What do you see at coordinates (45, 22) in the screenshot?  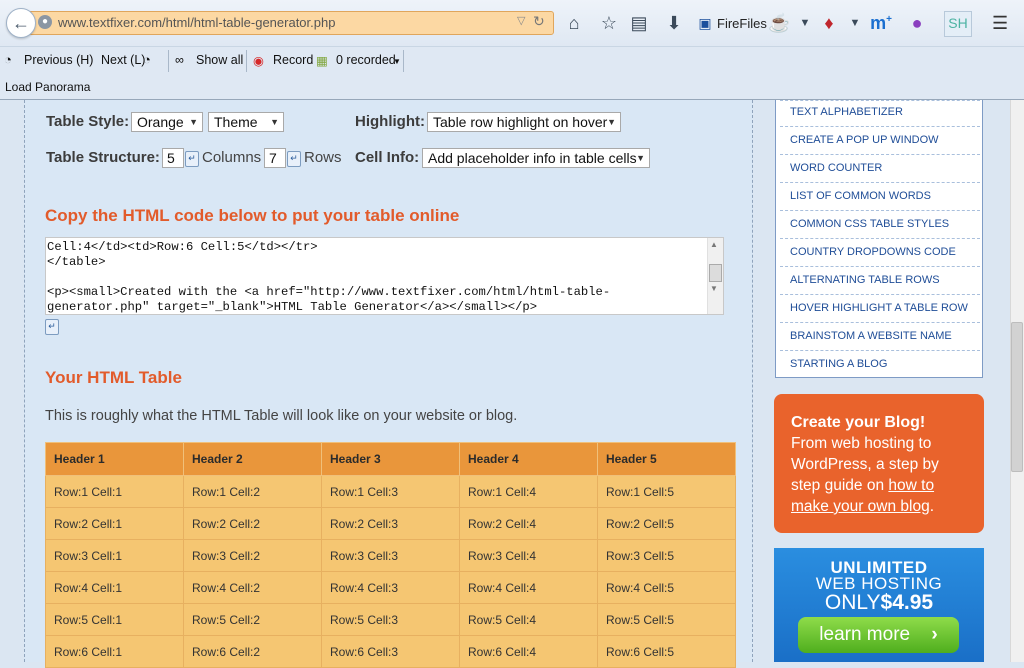 I see `site-identity-icon: ●` at bounding box center [45, 22].